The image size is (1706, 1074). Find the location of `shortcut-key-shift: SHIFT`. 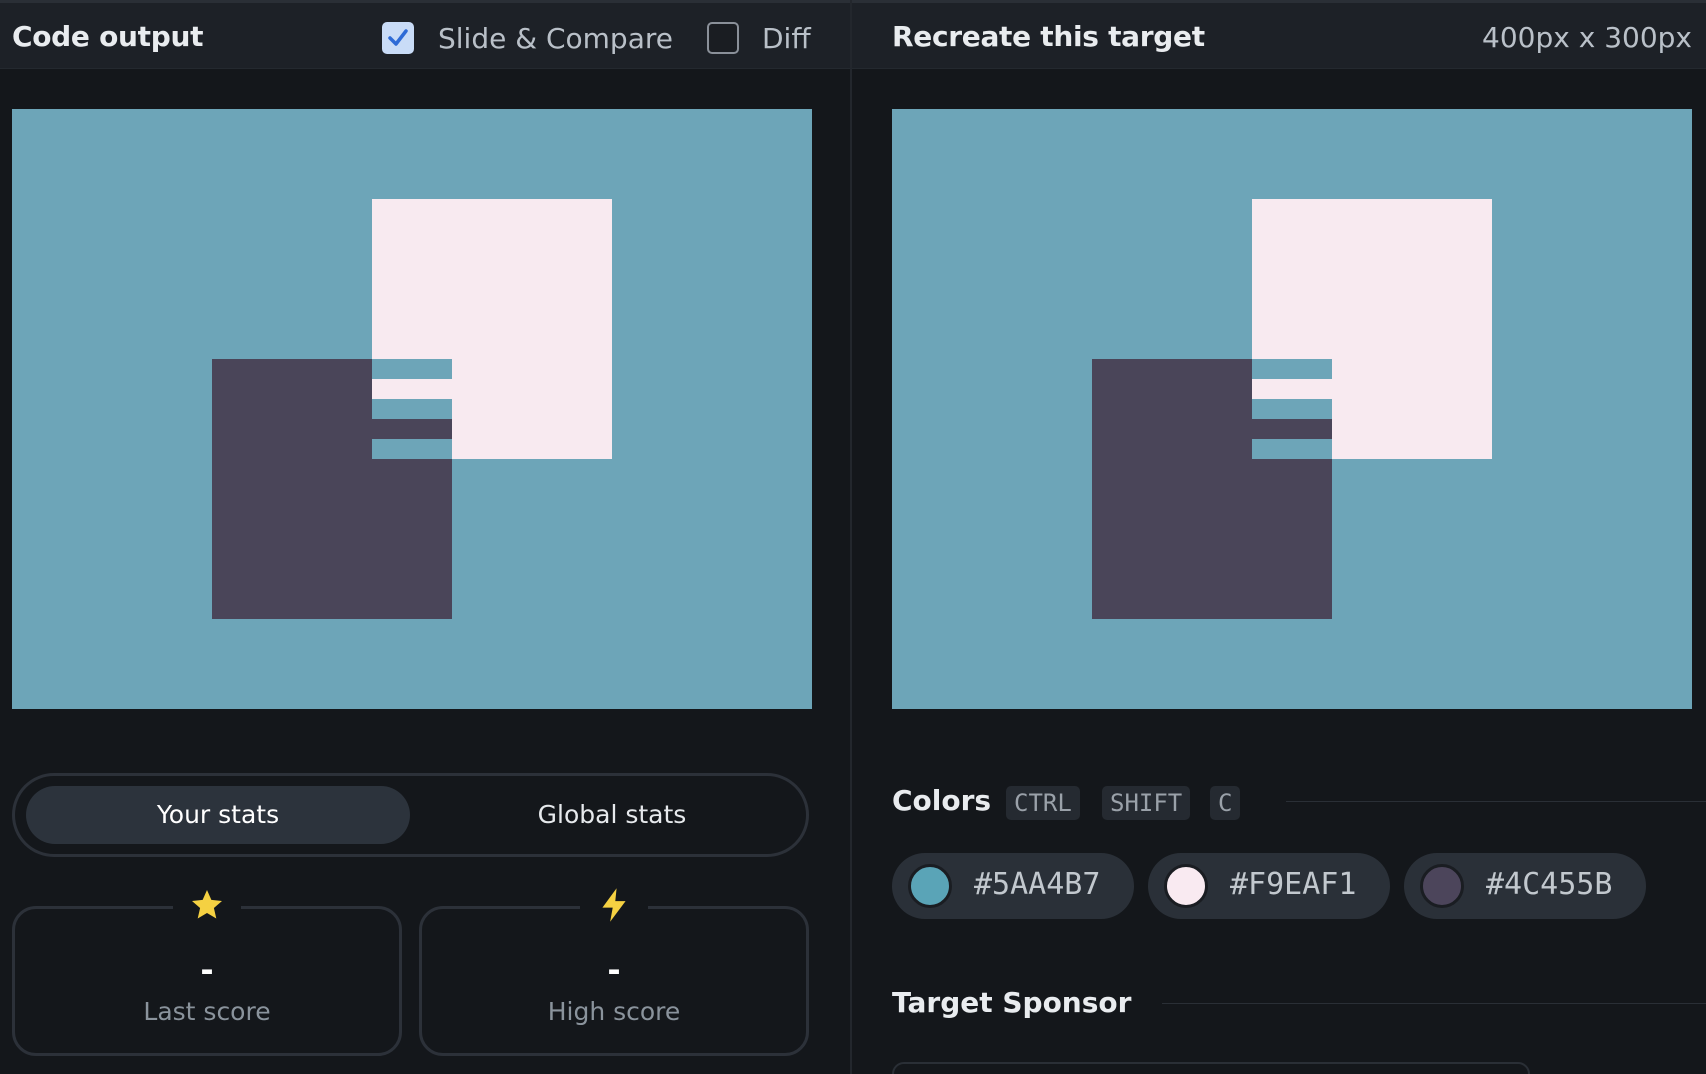

shortcut-key-shift: SHIFT is located at coordinates (1146, 803).